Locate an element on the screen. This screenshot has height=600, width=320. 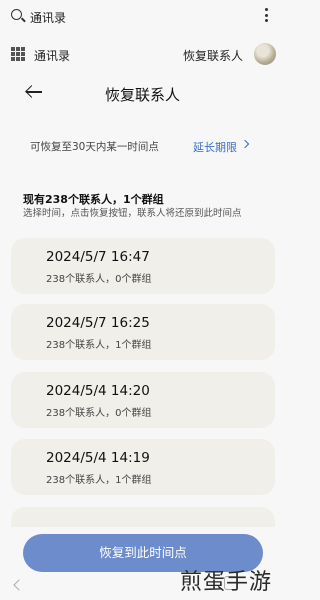
more-menu-icon is located at coordinates (266, 16).